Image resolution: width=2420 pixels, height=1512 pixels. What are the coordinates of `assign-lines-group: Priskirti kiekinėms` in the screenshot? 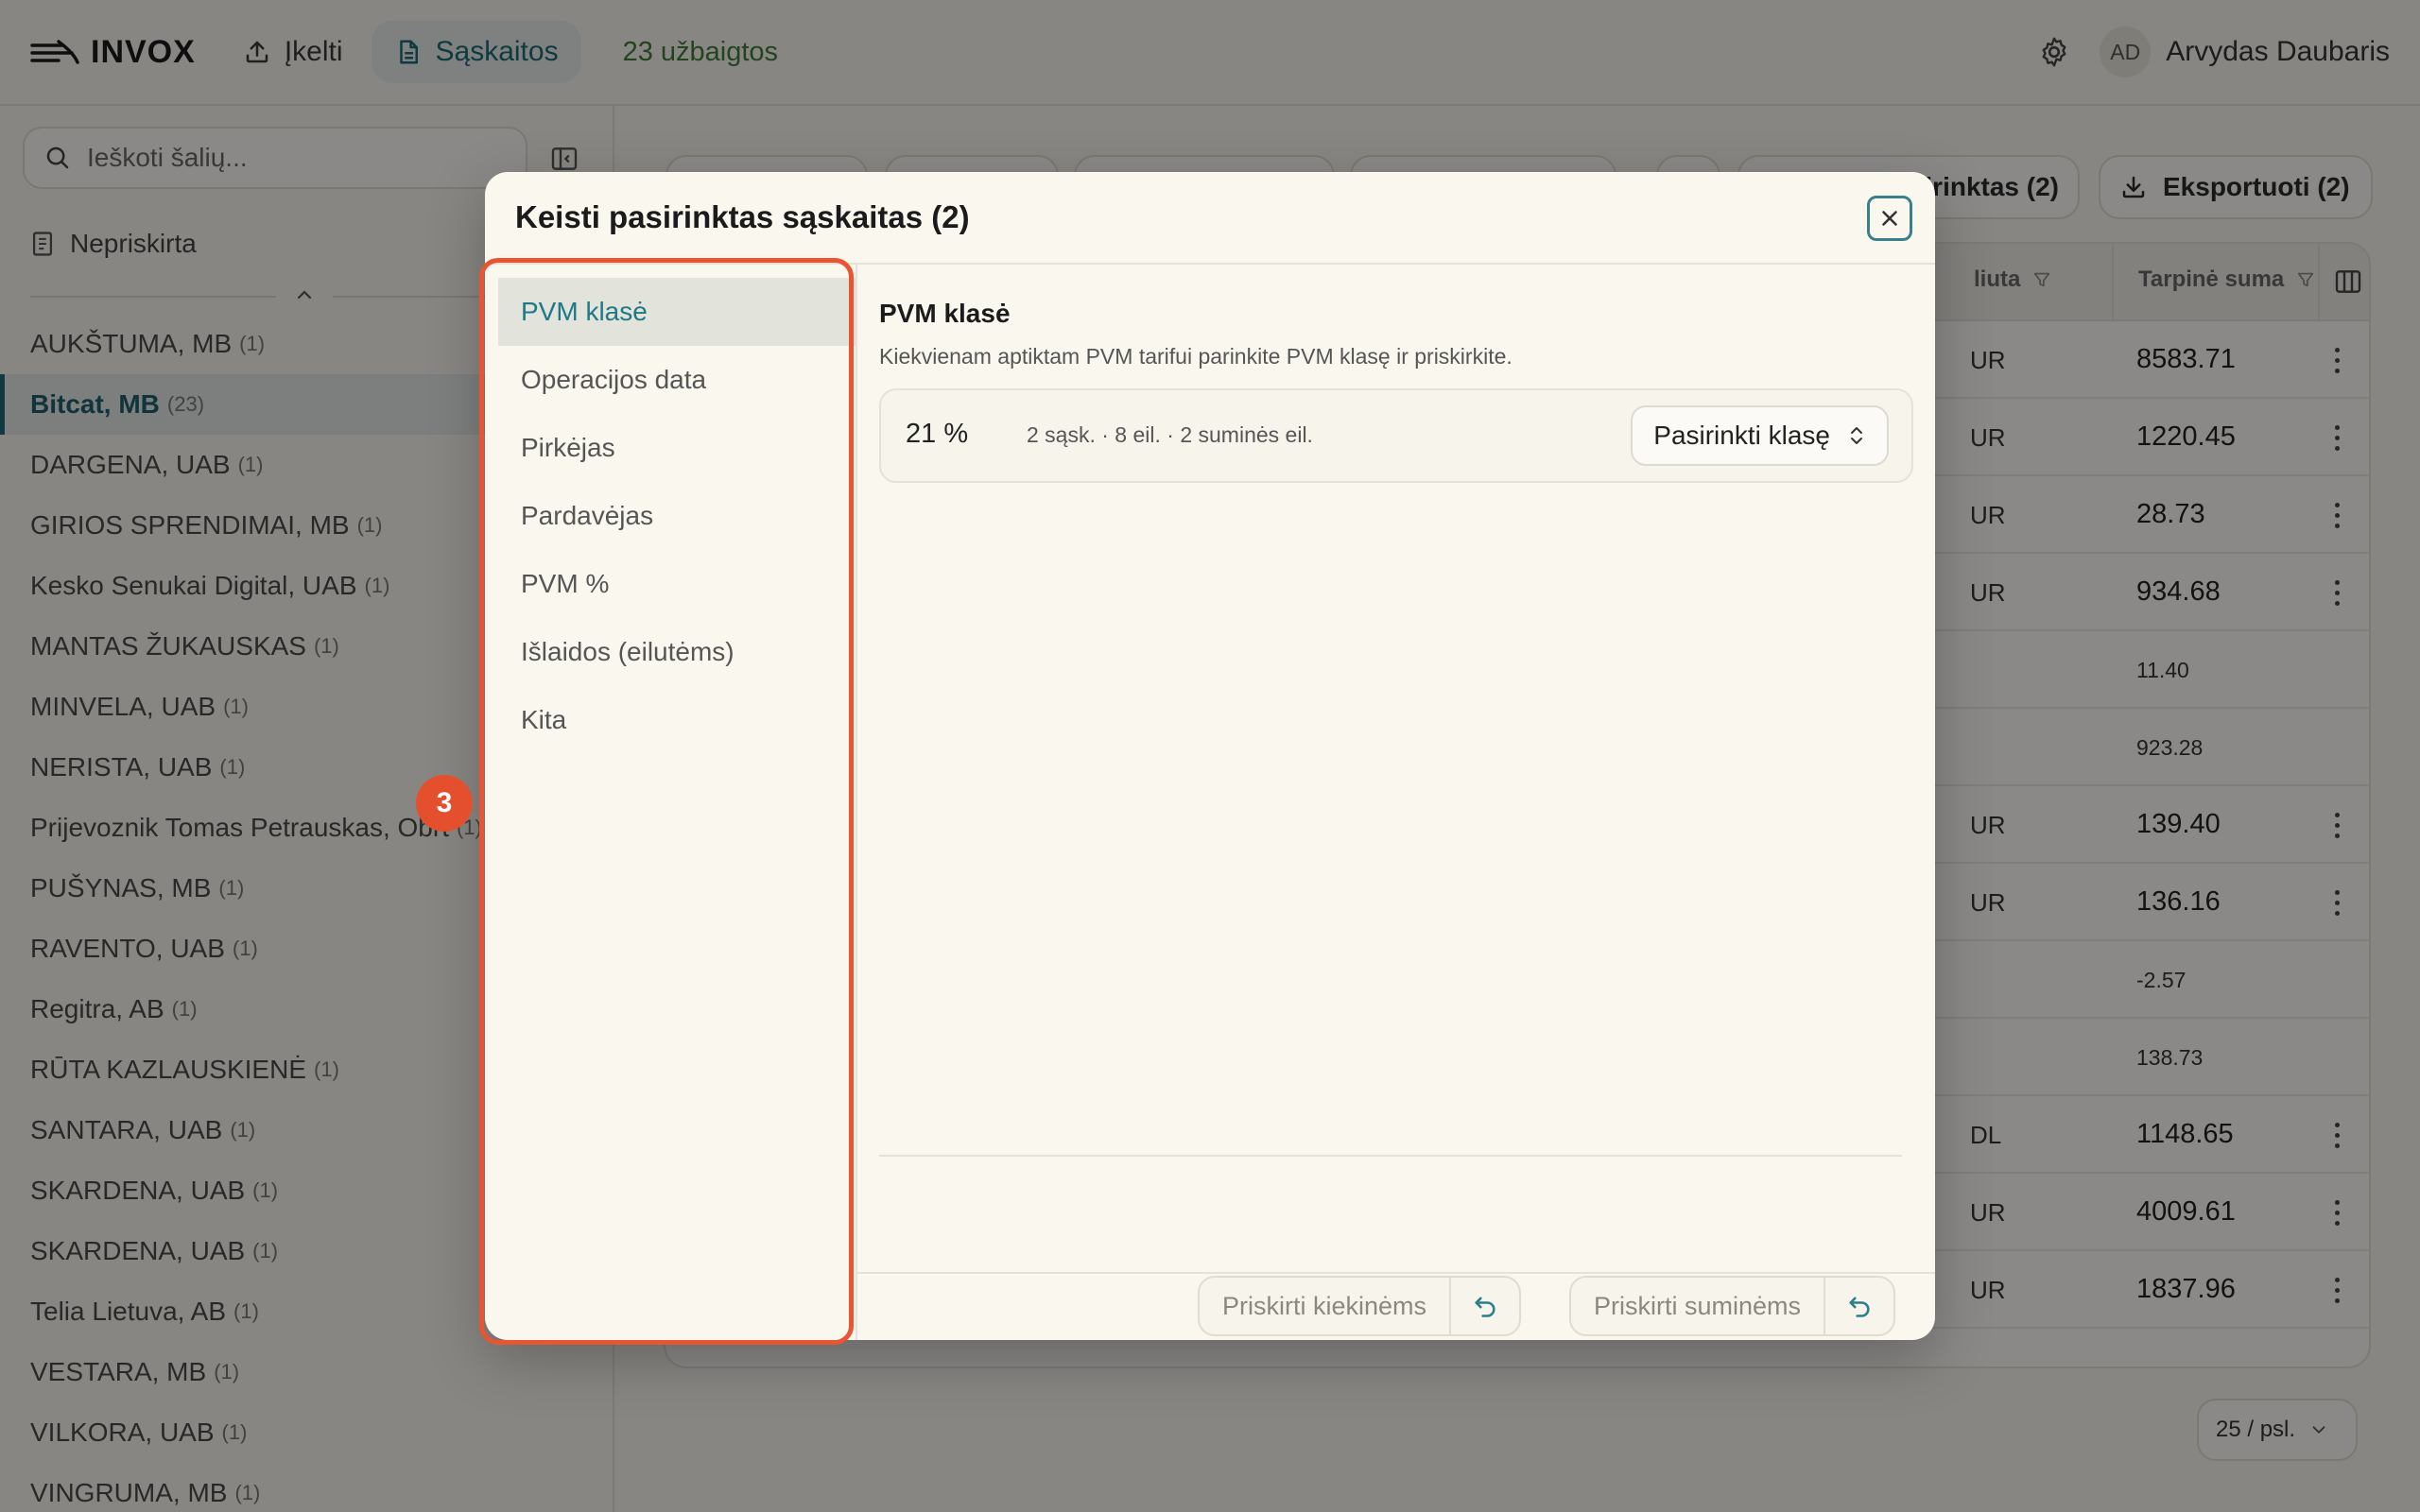 It's located at (1360, 1306).